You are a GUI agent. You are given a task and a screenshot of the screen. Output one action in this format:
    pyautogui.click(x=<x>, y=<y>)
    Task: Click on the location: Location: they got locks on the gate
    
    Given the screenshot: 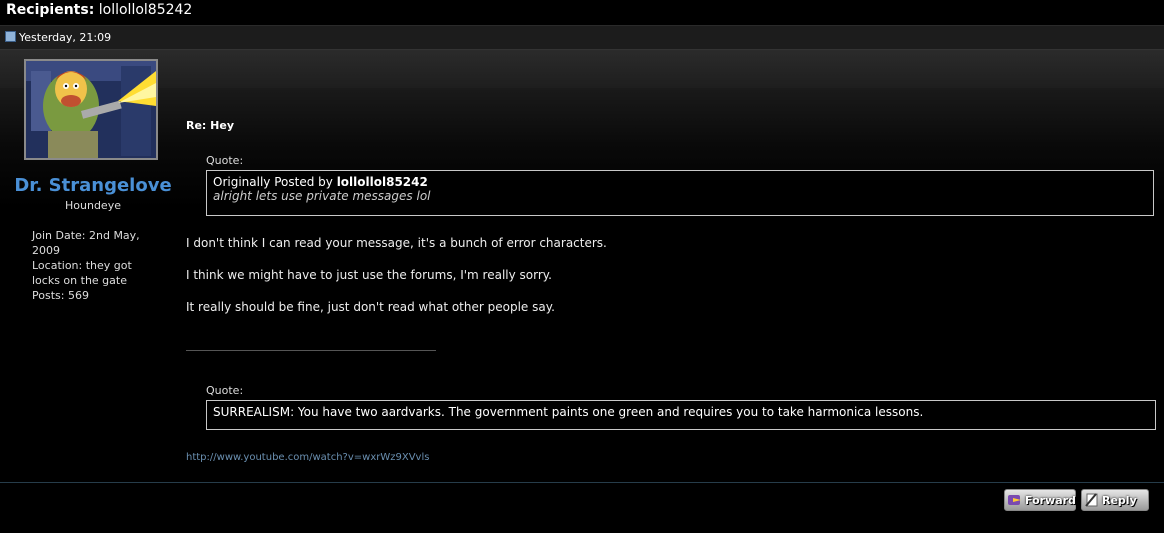 What is the action you would take?
    pyautogui.click(x=82, y=273)
    